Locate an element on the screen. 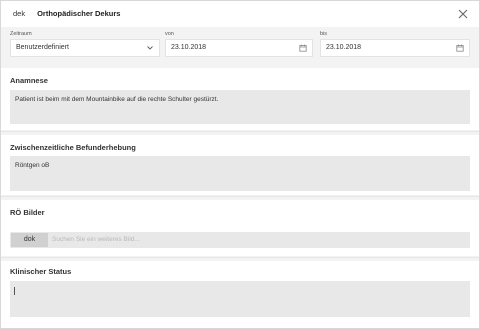 This screenshot has height=329, width=480. section-title-bilder: RÖ Bilder is located at coordinates (27, 212).